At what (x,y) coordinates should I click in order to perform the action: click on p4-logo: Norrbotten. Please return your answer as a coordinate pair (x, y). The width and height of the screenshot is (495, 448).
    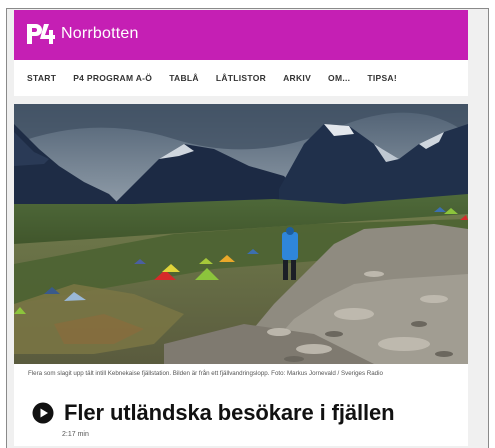
    Looking at the image, I should click on (82, 34).